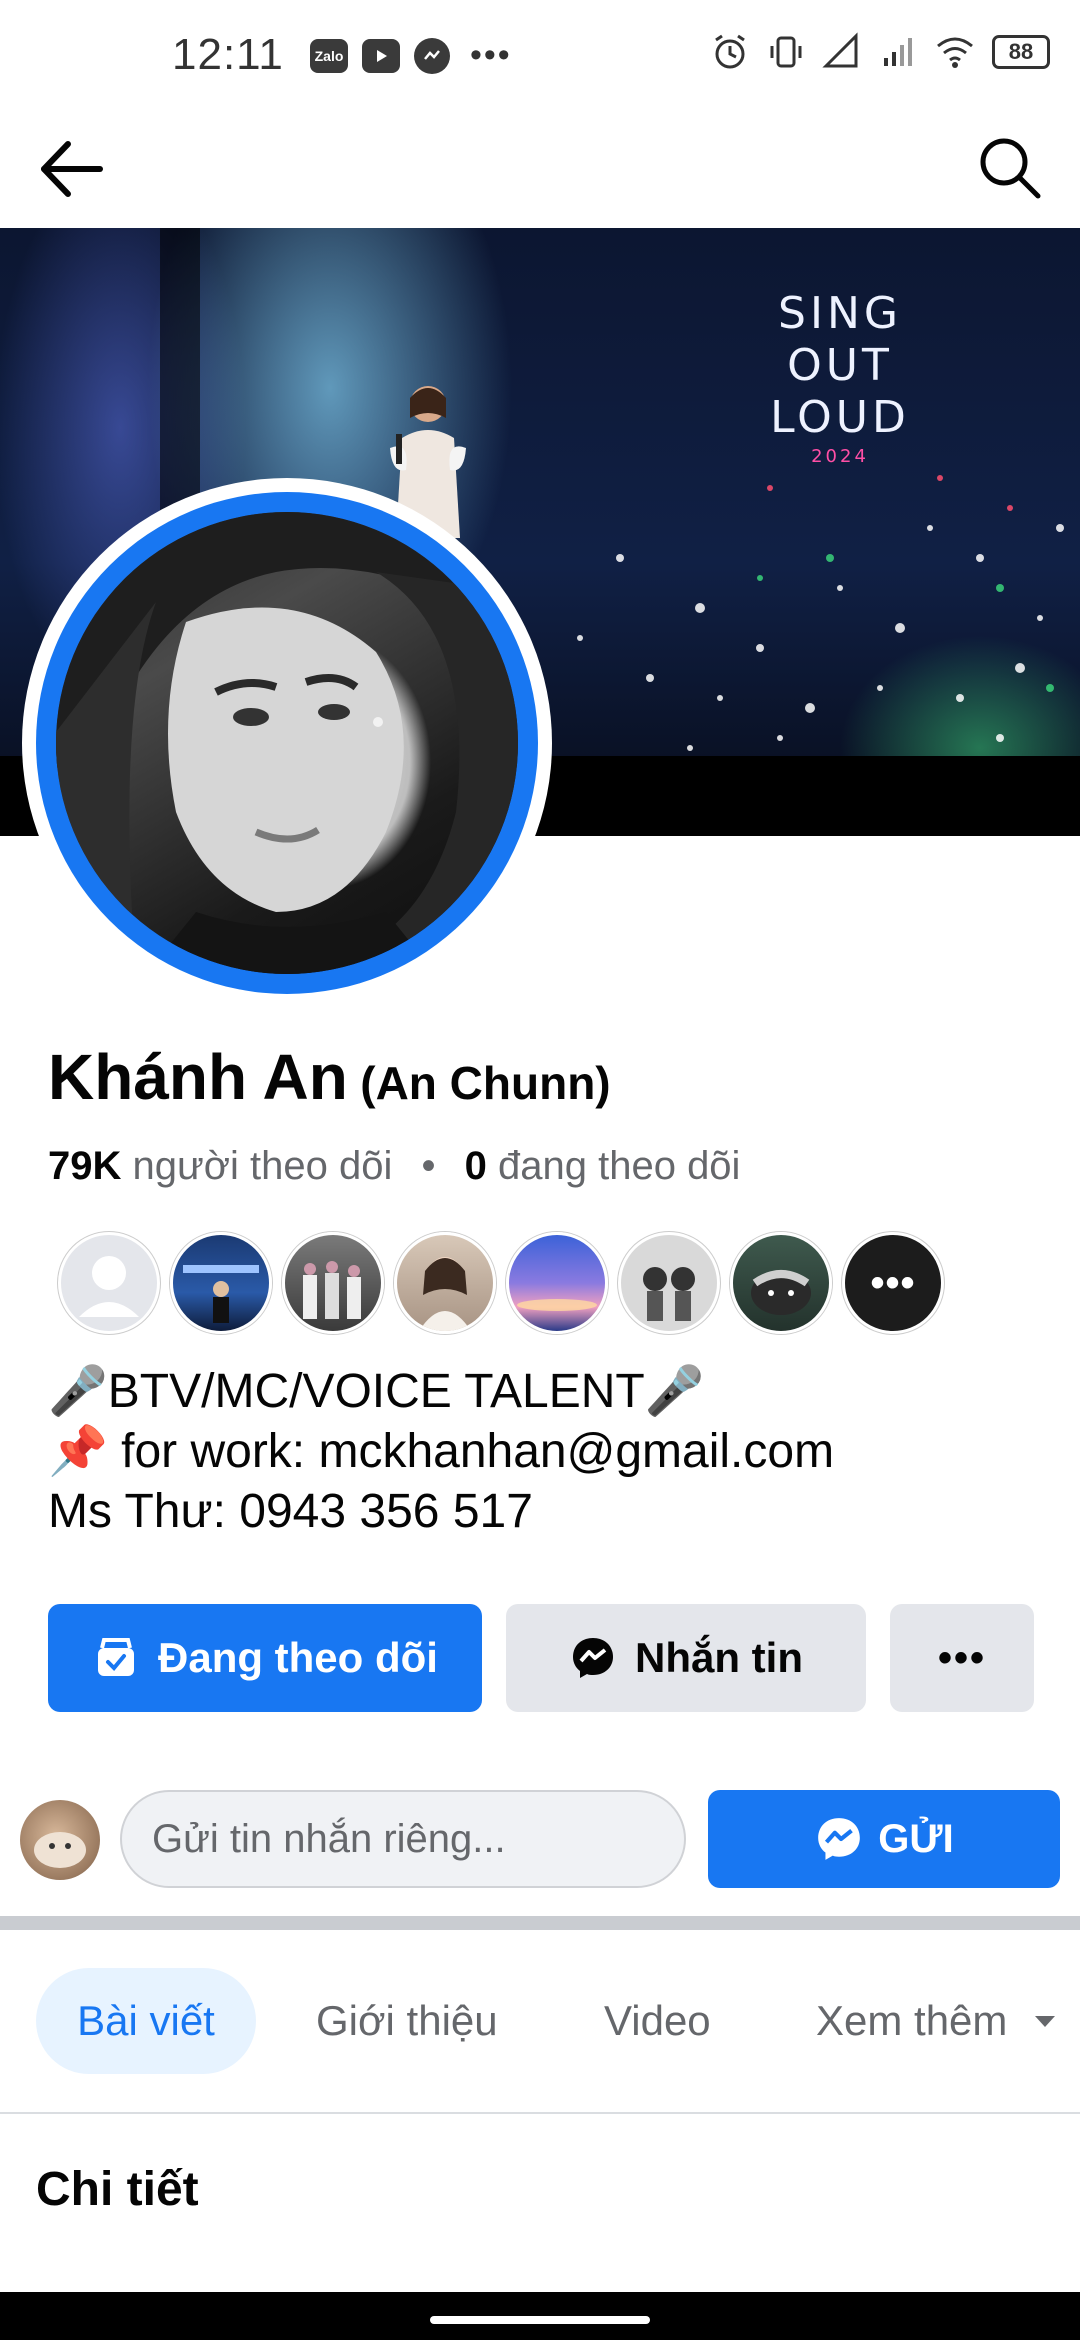 The height and width of the screenshot is (2340, 1080). I want to click on follow-stats: 79K người theo dõi • 0 đang theo dõi, so click(394, 1166).